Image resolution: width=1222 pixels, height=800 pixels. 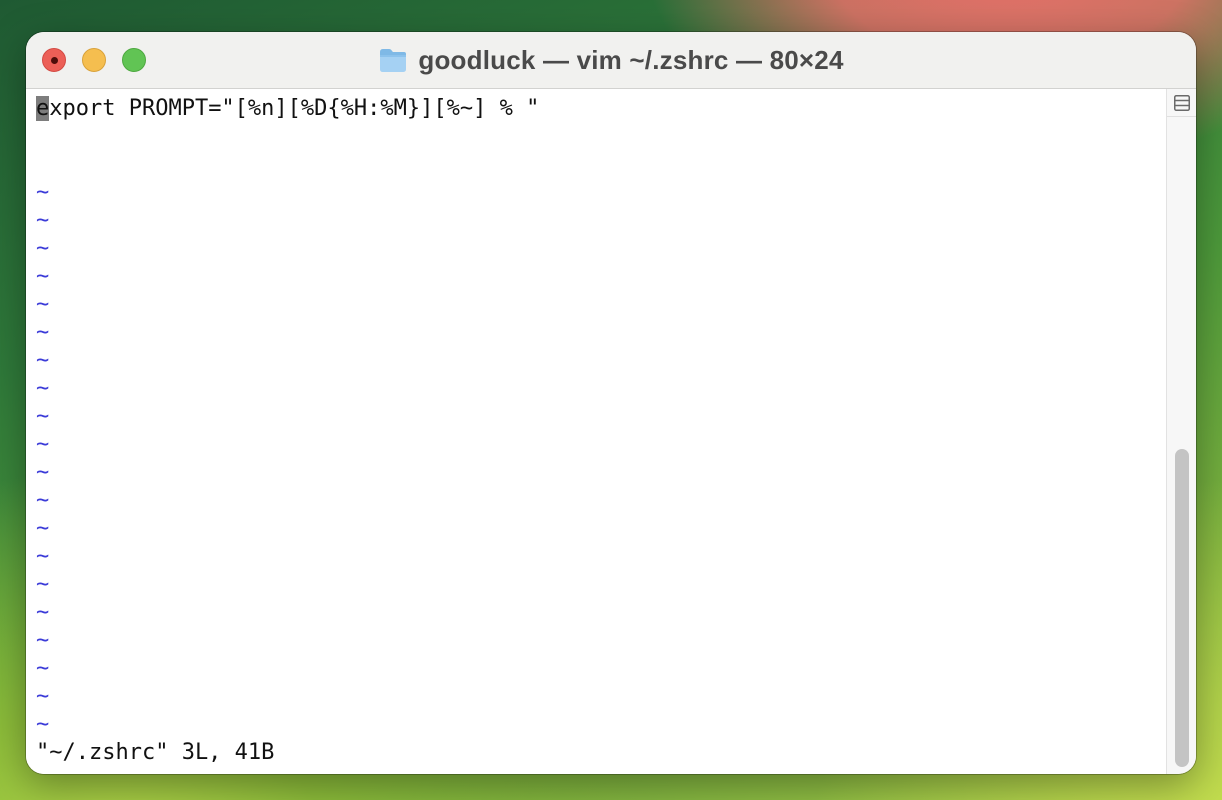 I want to click on split-view-icon, so click(x=1181, y=103).